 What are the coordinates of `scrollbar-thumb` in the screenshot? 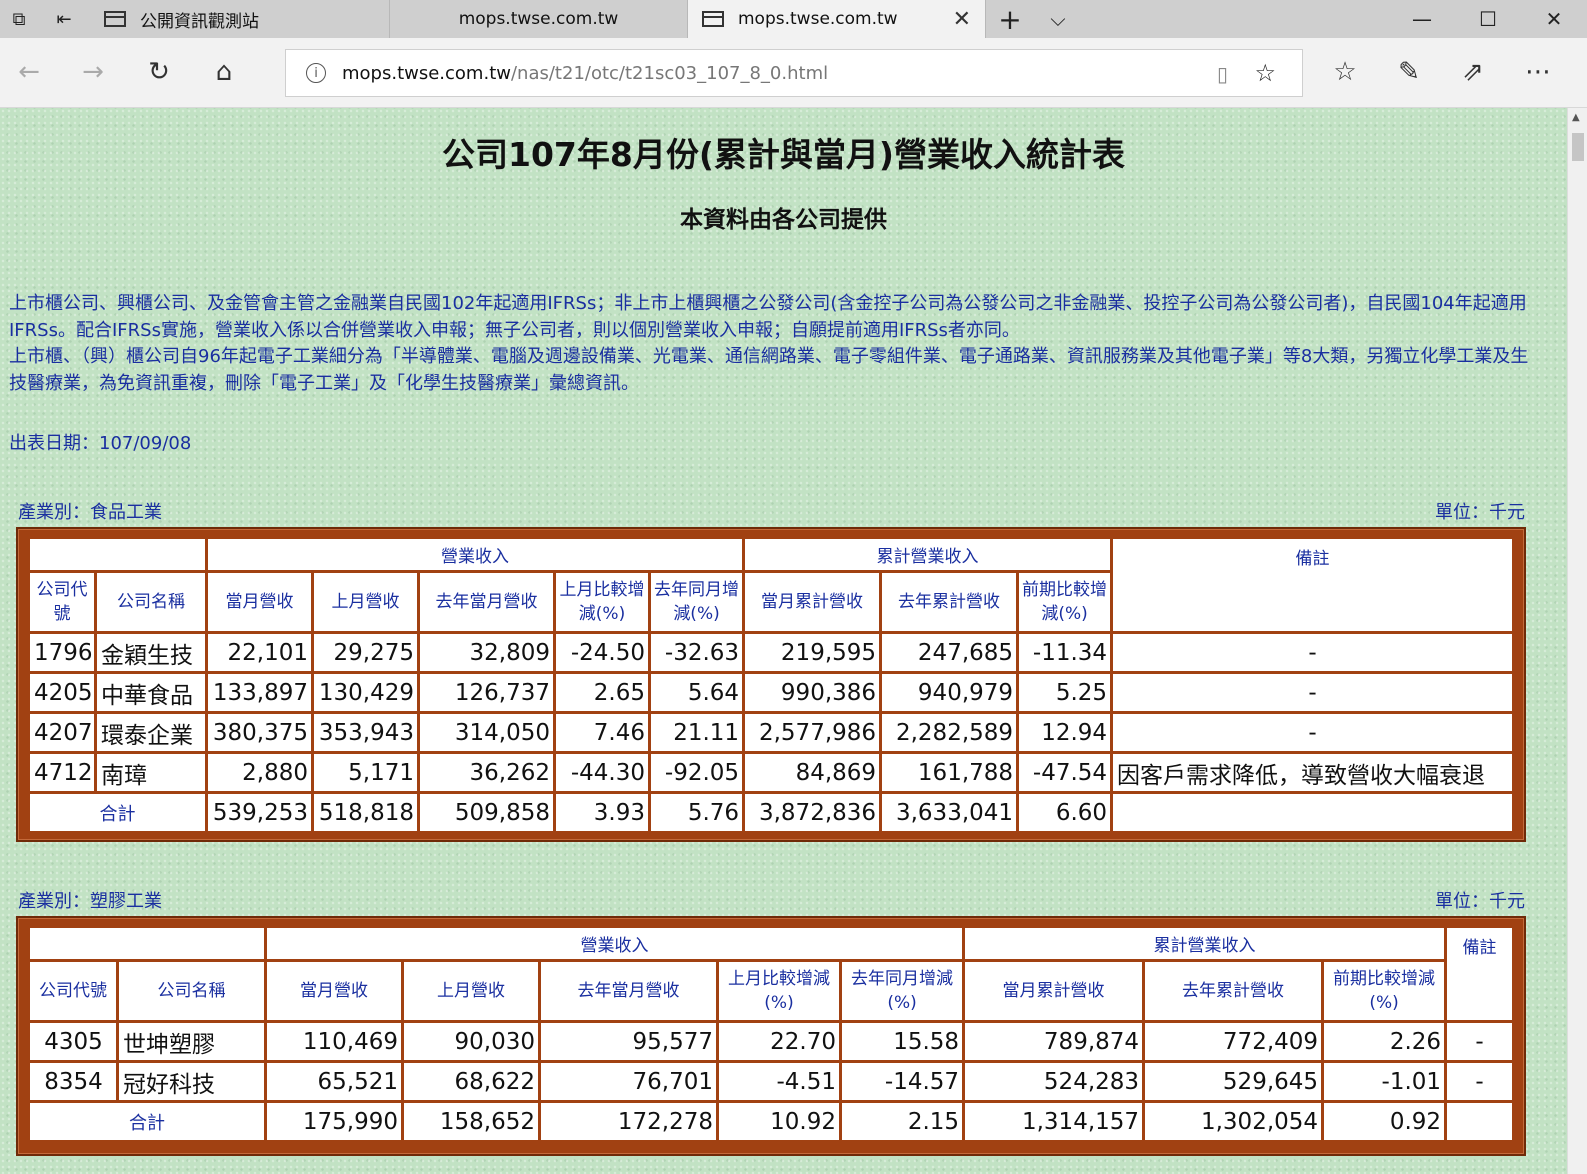 It's located at (1578, 147).